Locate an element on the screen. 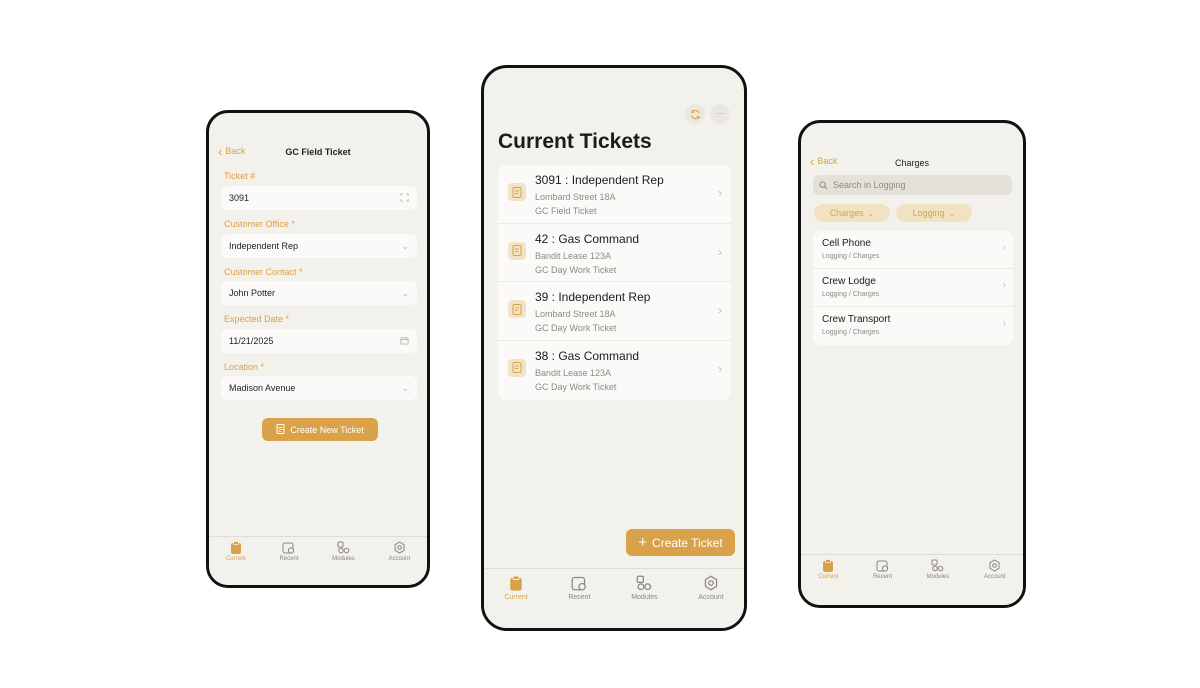 Image resolution: width=1200 pixels, height=688 pixels. more-button: ··· is located at coordinates (720, 114).